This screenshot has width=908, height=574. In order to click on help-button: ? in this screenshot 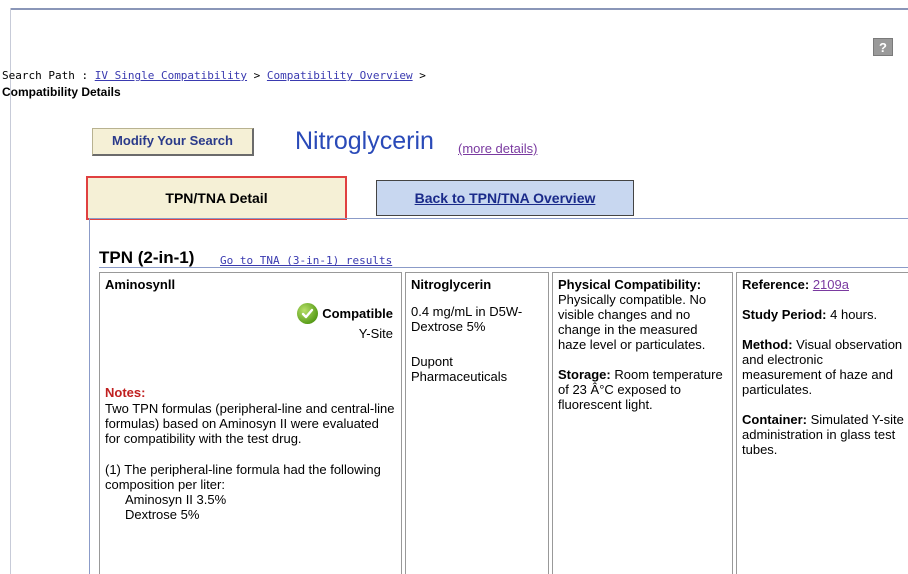, I will do `click(883, 47)`.